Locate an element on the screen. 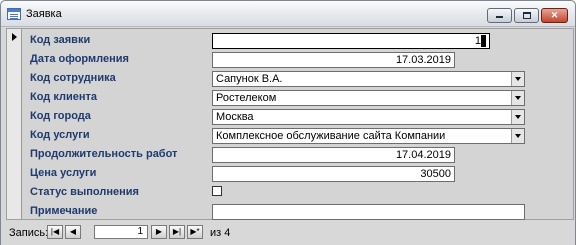  new-record-icon: ▶* is located at coordinates (195, 231).